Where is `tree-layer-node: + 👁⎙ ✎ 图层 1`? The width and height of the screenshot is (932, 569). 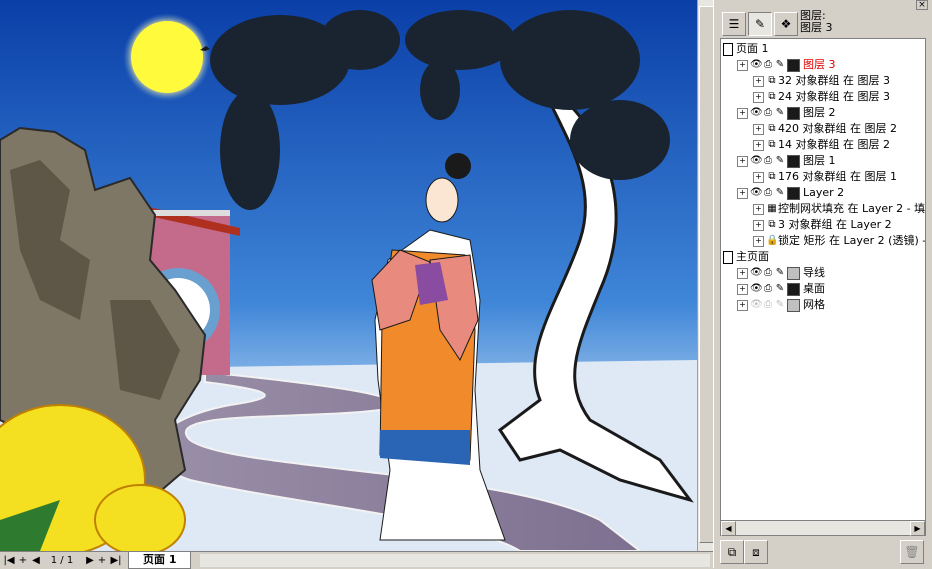 tree-layer-node: + 👁⎙ ✎ 图层 1 is located at coordinates (786, 161).